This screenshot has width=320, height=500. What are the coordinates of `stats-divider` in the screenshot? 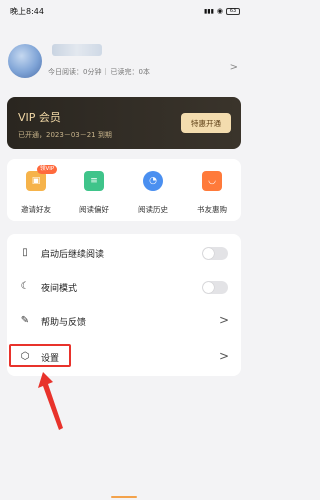 It's located at (106, 71).